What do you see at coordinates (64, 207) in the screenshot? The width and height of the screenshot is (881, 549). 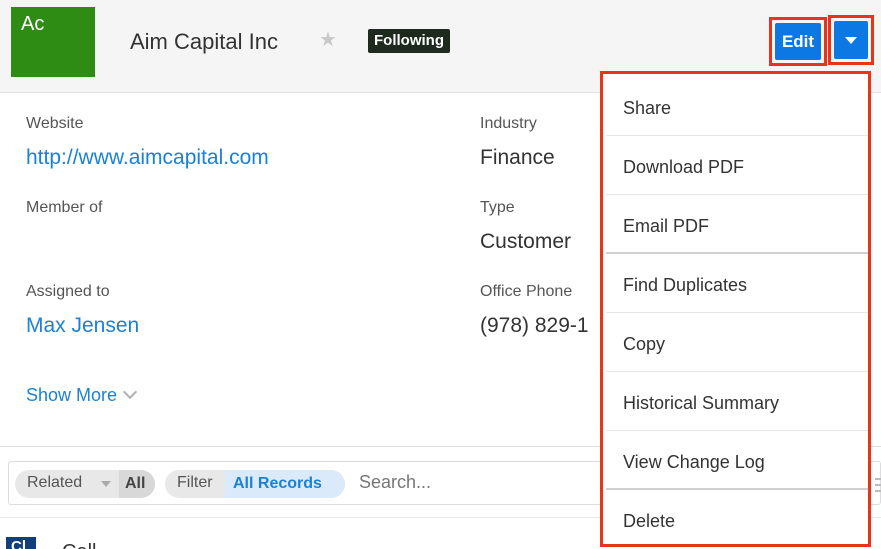 I see `member-of-label: Member of` at bounding box center [64, 207].